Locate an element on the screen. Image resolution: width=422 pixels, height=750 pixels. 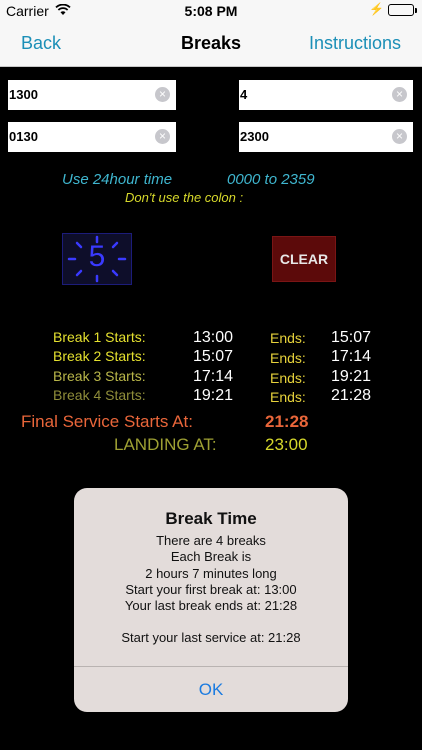
landing-value: 23:00 is located at coordinates (286, 444).